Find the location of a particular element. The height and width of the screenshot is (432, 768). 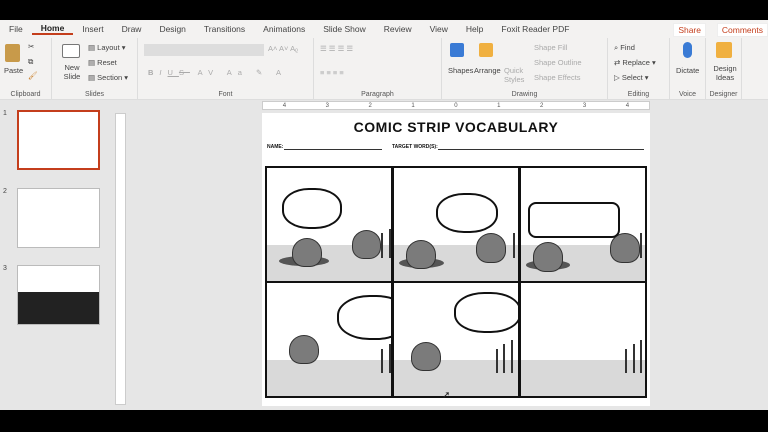

font-size-buttons: A˄ A˅ Aᵨ is located at coordinates (283, 48).